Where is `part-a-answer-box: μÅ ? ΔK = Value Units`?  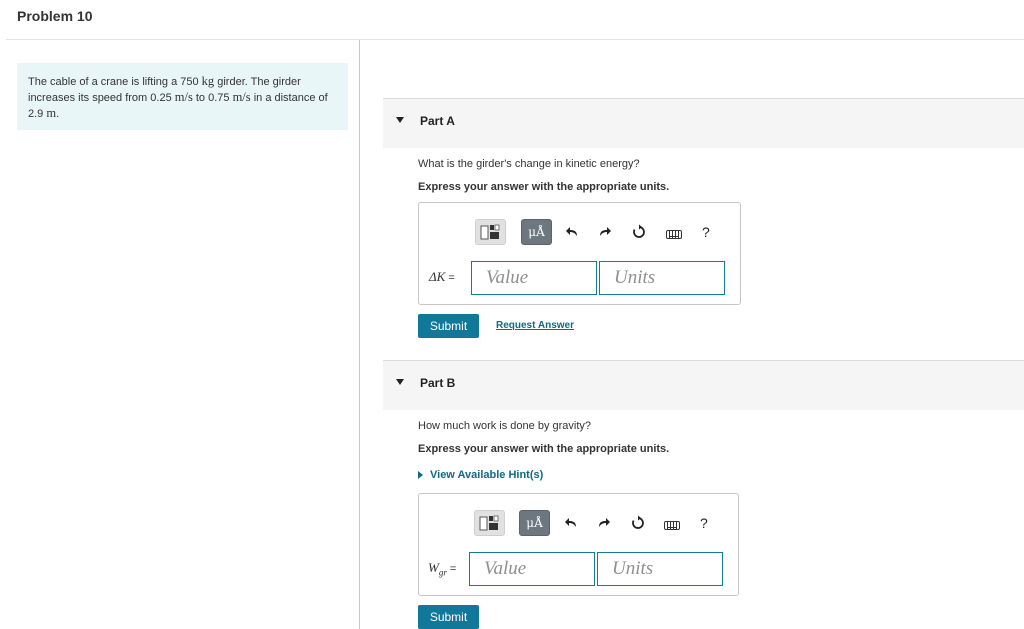
part-a-answer-box: μÅ ? ΔK = Value Units is located at coordinates (579, 253).